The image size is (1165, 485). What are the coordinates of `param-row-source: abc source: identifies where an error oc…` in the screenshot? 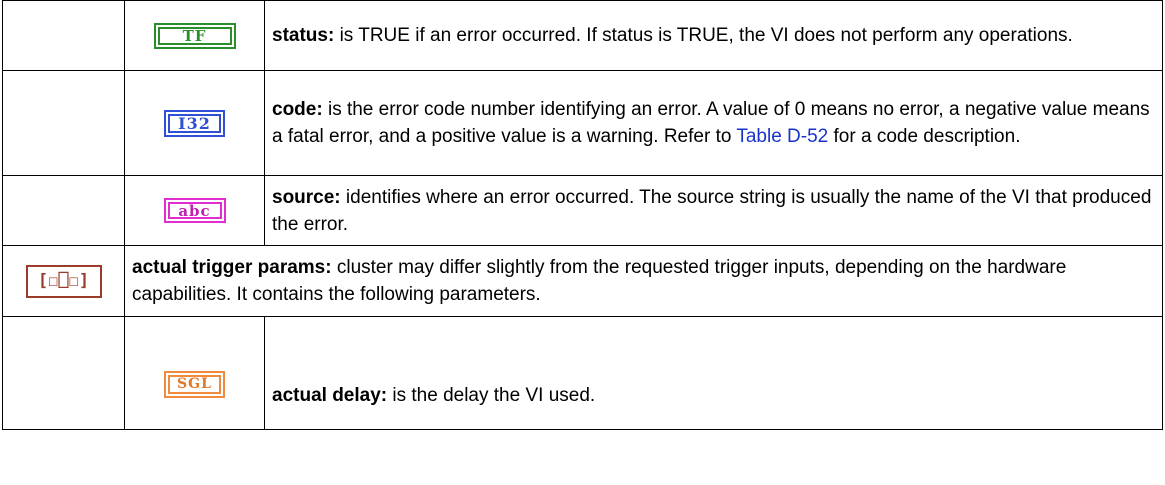 It's located at (582, 210).